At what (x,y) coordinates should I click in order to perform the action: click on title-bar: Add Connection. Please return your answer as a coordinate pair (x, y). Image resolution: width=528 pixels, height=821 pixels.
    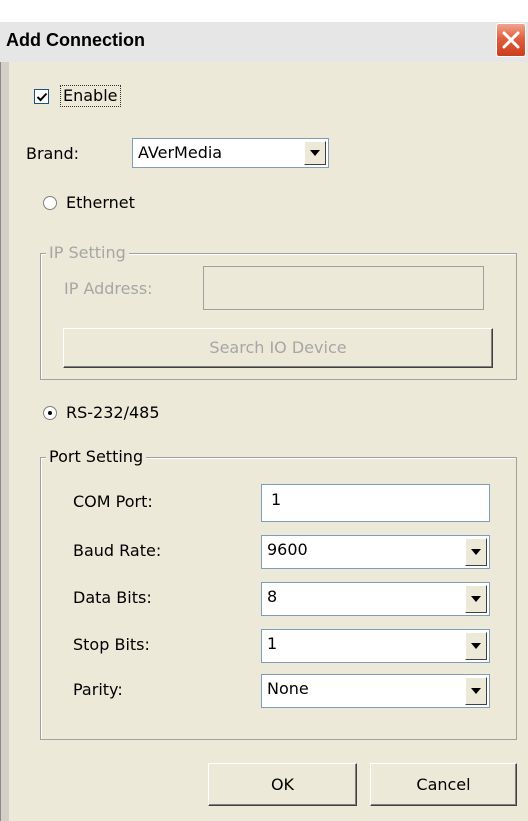
    Looking at the image, I should click on (264, 42).